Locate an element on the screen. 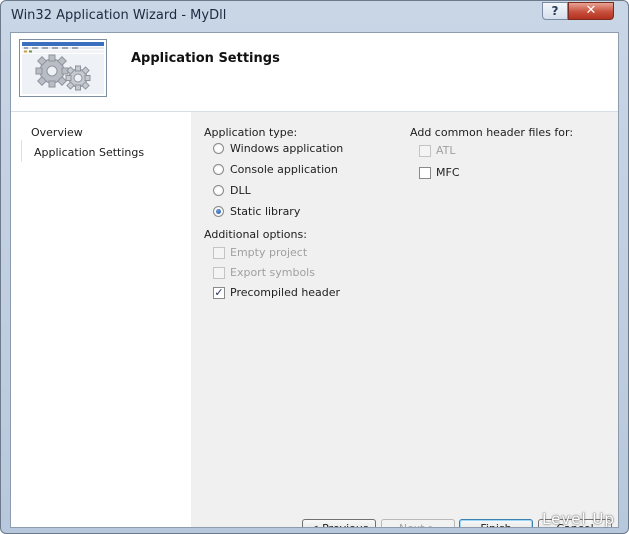 This screenshot has height=534, width=629. help-button: ? is located at coordinates (555, 11).